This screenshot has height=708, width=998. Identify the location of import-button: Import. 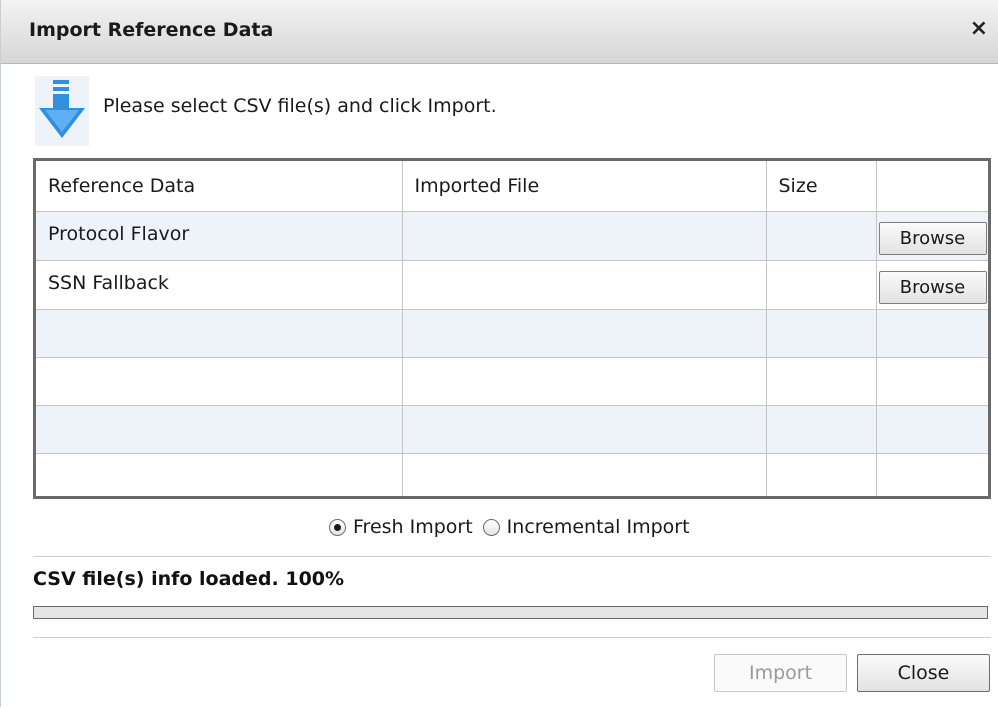
(780, 673).